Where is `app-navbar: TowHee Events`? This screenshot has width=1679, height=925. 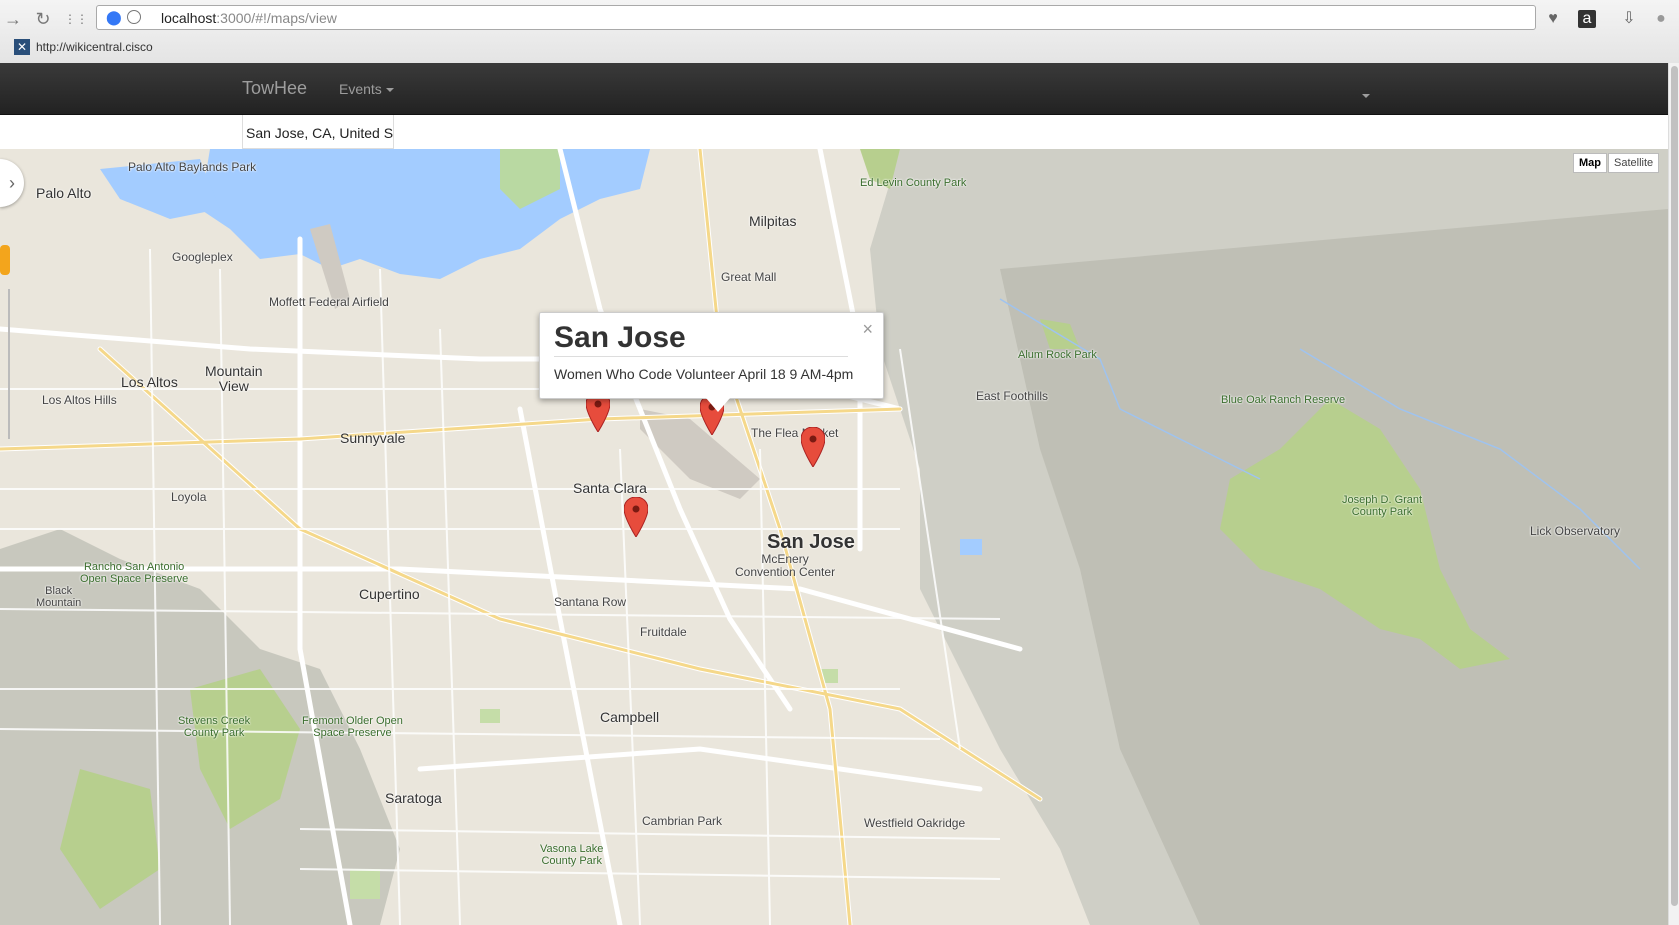 app-navbar: TowHee Events is located at coordinates (834, 89).